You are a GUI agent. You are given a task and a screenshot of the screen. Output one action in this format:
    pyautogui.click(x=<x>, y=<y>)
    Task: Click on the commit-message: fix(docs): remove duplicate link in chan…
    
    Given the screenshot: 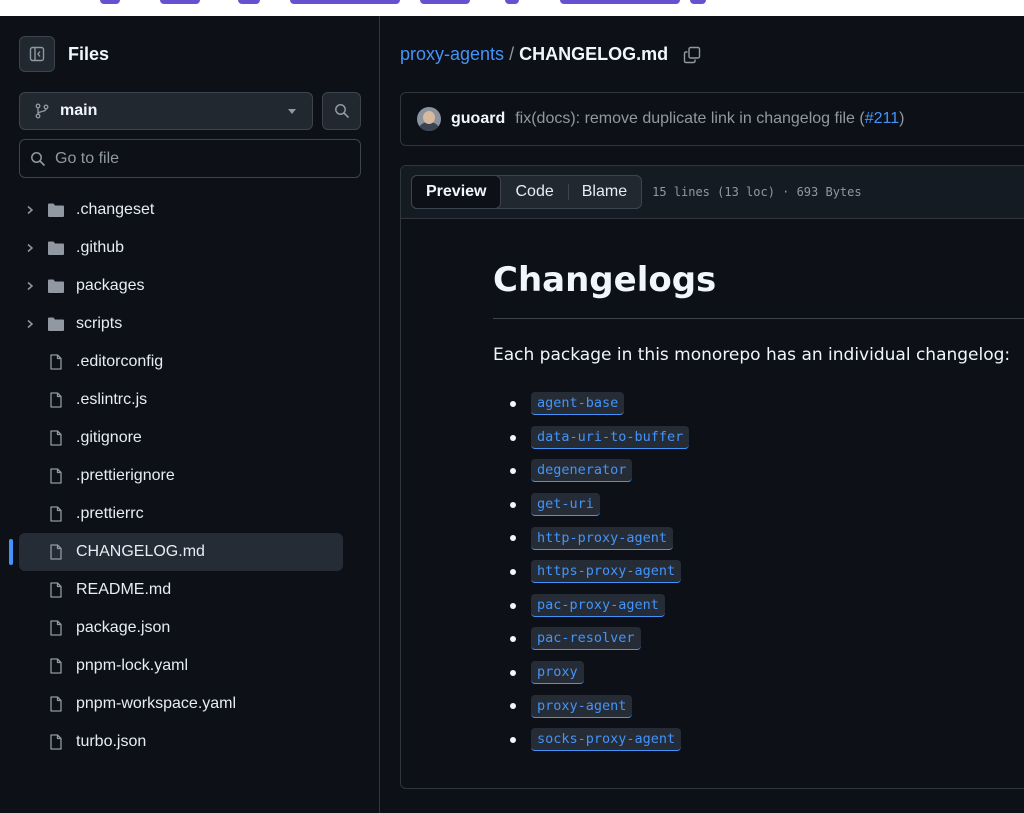 What is the action you would take?
    pyautogui.click(x=709, y=119)
    